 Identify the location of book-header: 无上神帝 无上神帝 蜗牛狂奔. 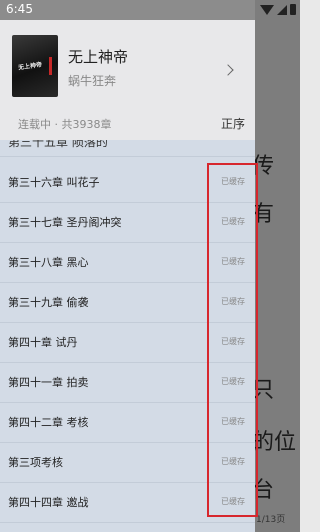
(127, 64).